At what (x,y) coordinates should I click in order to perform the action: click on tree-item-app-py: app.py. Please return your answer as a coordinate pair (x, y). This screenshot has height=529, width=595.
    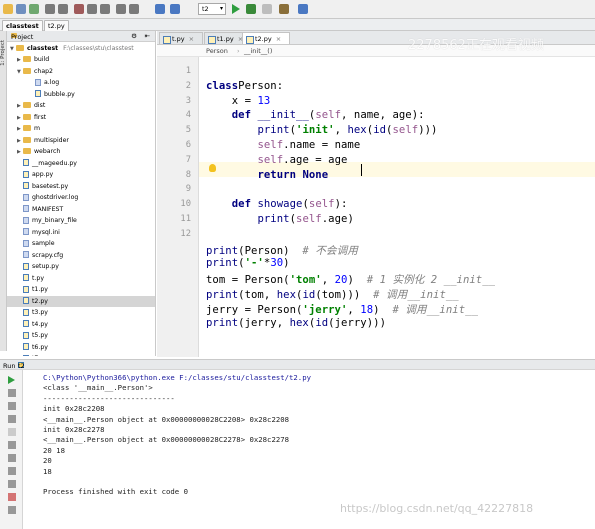
    Looking at the image, I should click on (81, 174).